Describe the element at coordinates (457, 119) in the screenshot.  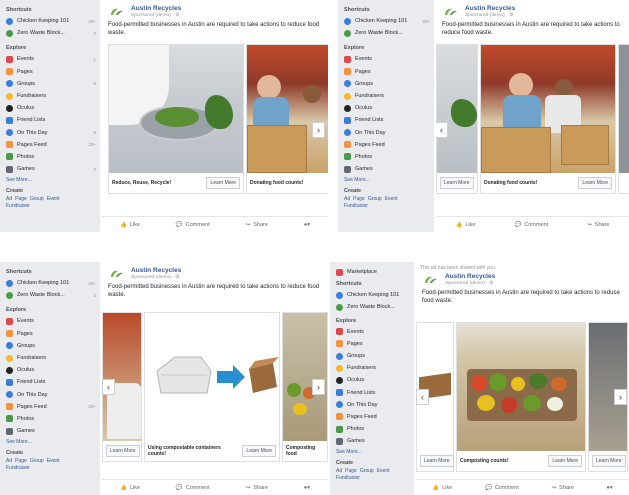
I see `carousel-card: Learn More` at that location.